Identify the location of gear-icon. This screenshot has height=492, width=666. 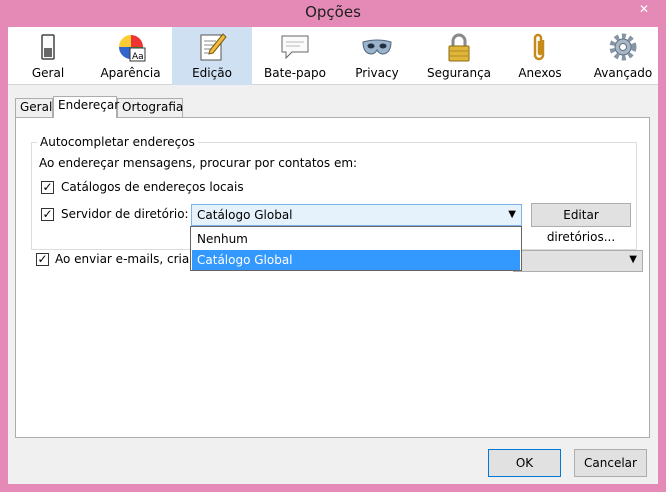
(623, 47).